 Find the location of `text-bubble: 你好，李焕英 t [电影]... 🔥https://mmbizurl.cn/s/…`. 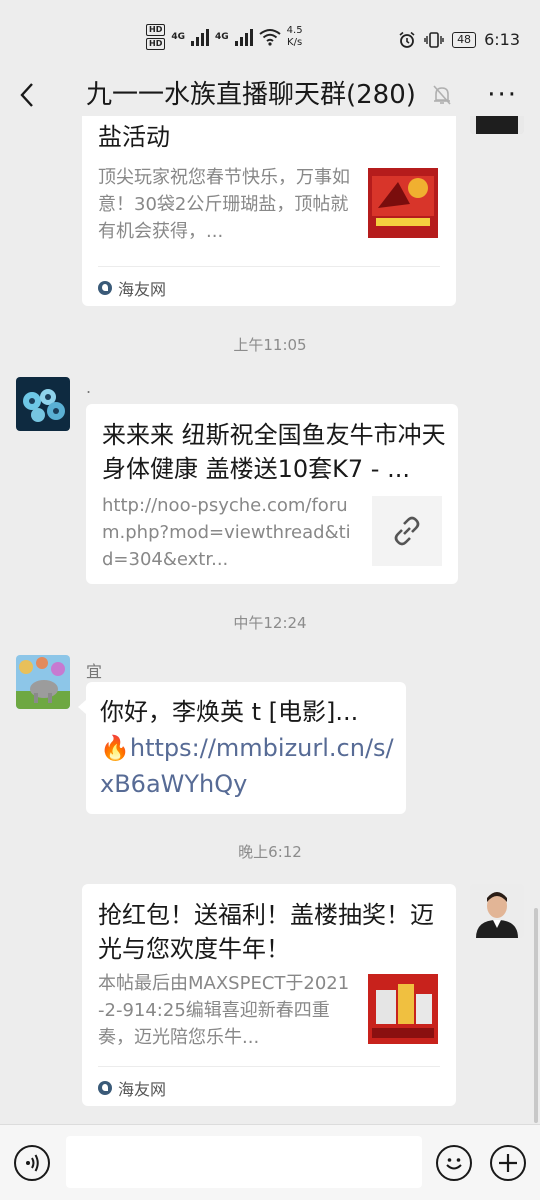

text-bubble: 你好，李焕英 t [电影]... 🔥https://mmbizurl.cn/s/… is located at coordinates (242, 748).